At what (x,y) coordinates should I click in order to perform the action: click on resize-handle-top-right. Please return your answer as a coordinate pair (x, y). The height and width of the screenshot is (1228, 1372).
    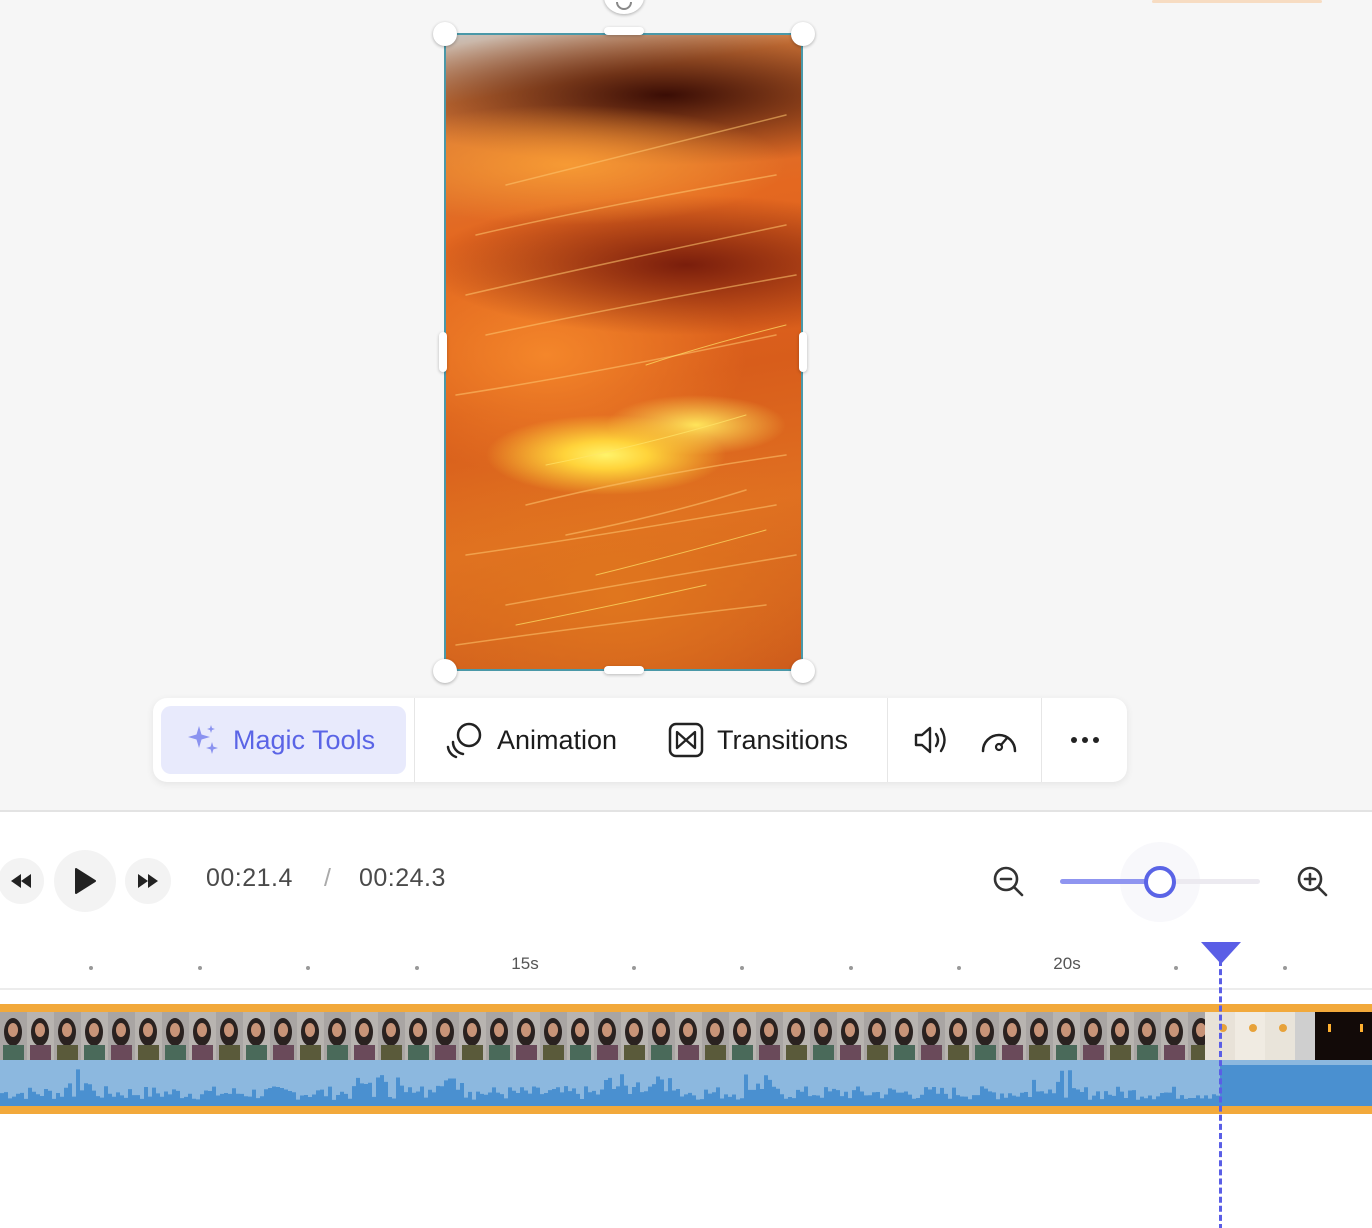
    Looking at the image, I should click on (803, 34).